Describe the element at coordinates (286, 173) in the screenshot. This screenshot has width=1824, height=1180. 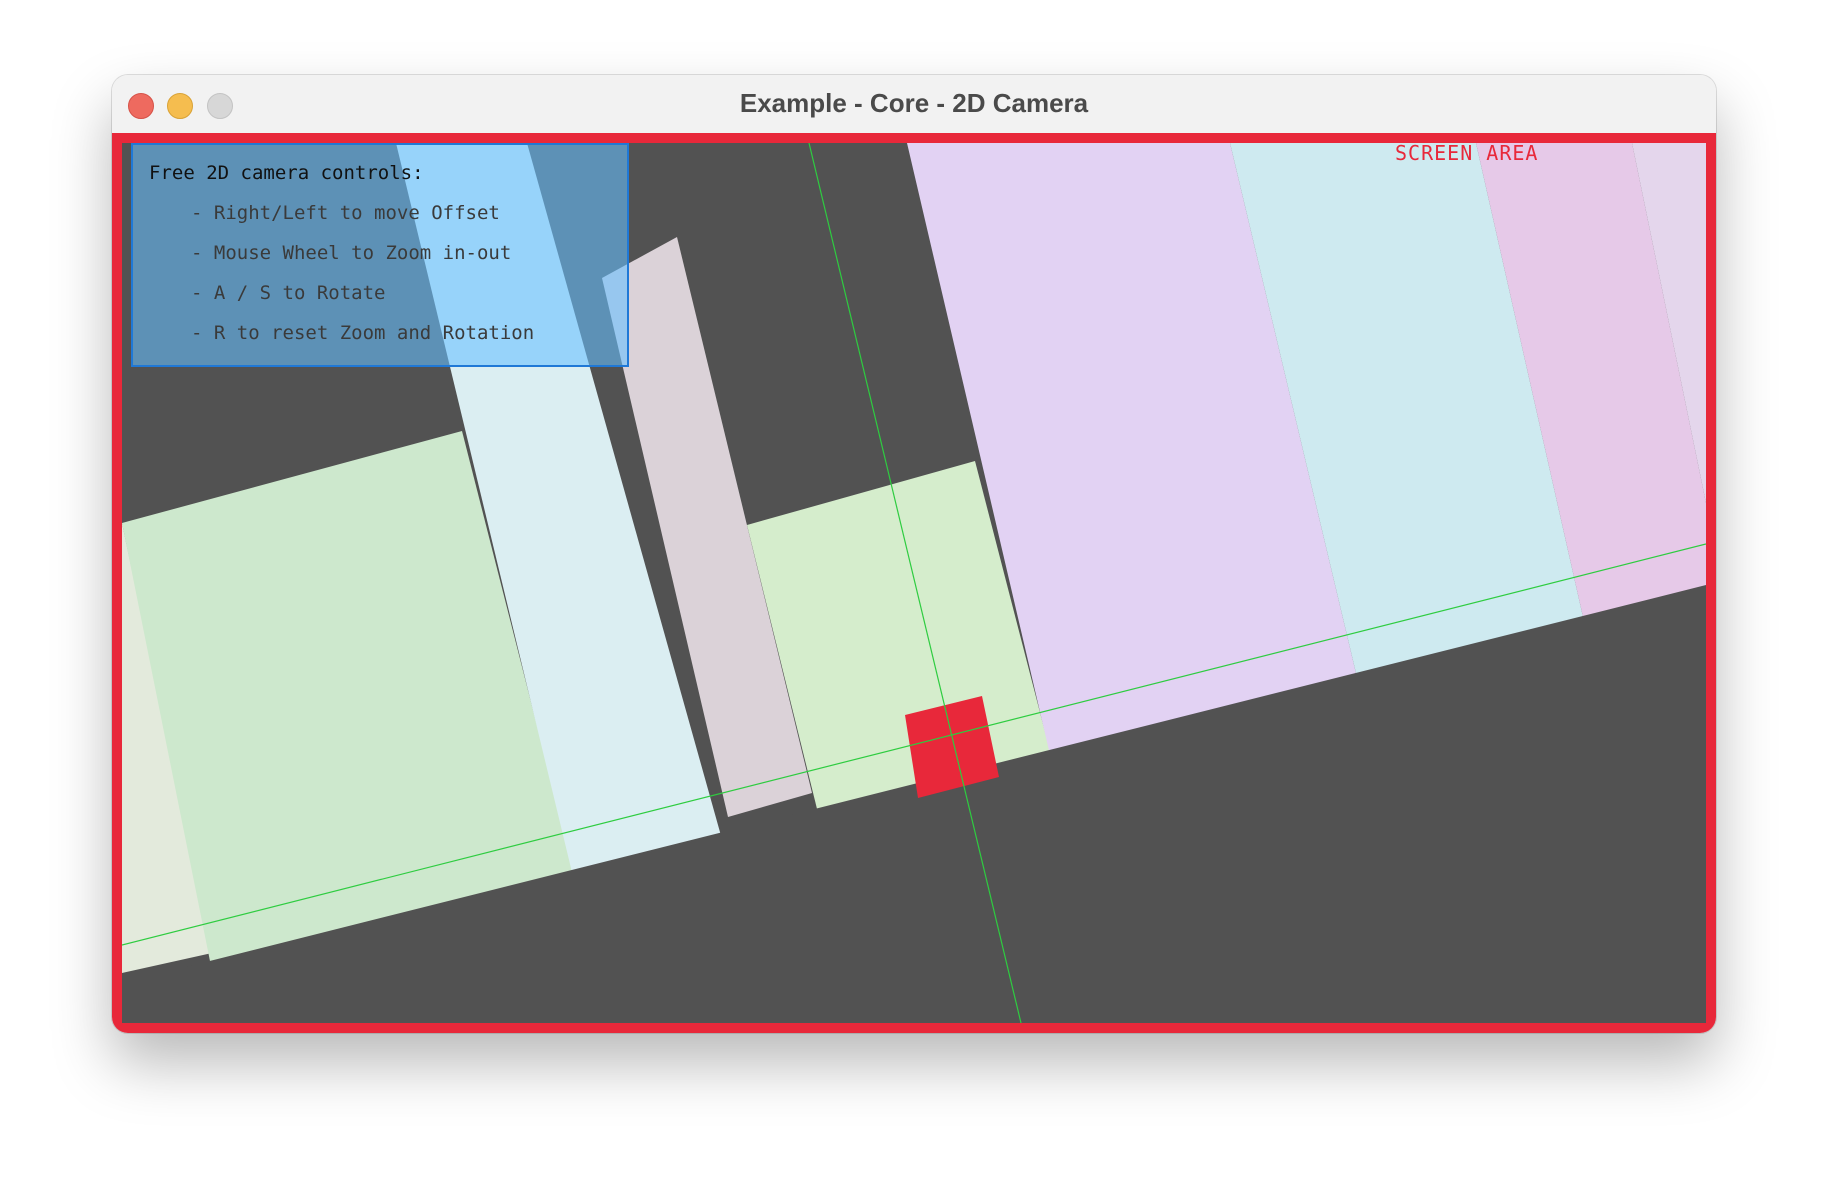
I see `help-title: Free 2D camera controls:` at that location.